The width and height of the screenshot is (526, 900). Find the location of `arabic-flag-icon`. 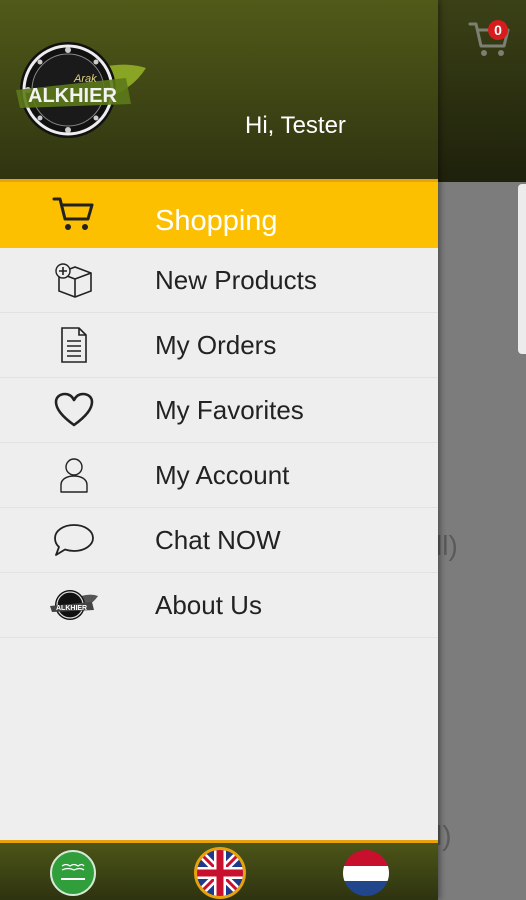

arabic-flag-icon is located at coordinates (73, 873).